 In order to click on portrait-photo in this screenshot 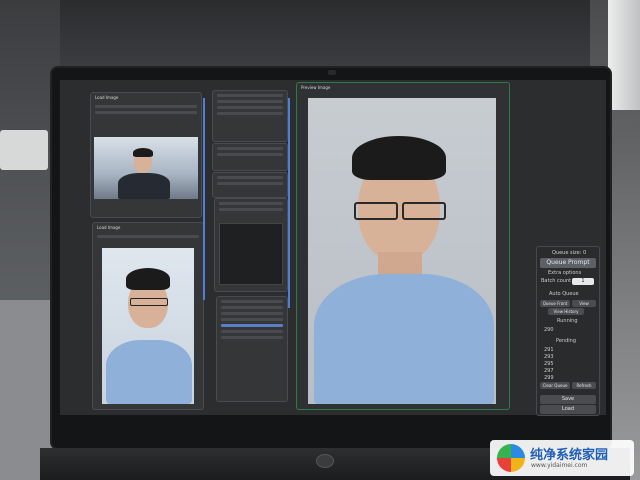, I will do `click(148, 326)`.